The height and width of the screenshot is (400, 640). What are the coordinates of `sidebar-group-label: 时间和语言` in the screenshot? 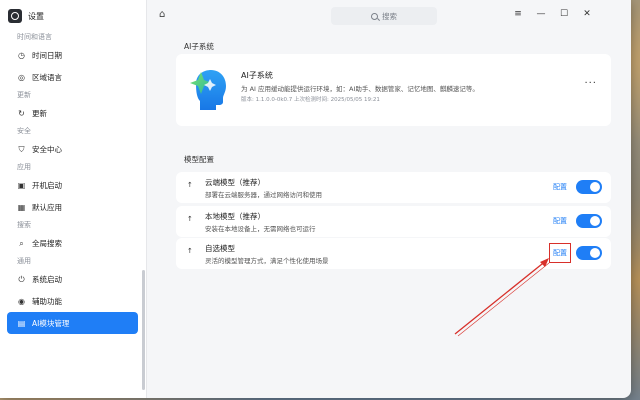 It's located at (34, 37).